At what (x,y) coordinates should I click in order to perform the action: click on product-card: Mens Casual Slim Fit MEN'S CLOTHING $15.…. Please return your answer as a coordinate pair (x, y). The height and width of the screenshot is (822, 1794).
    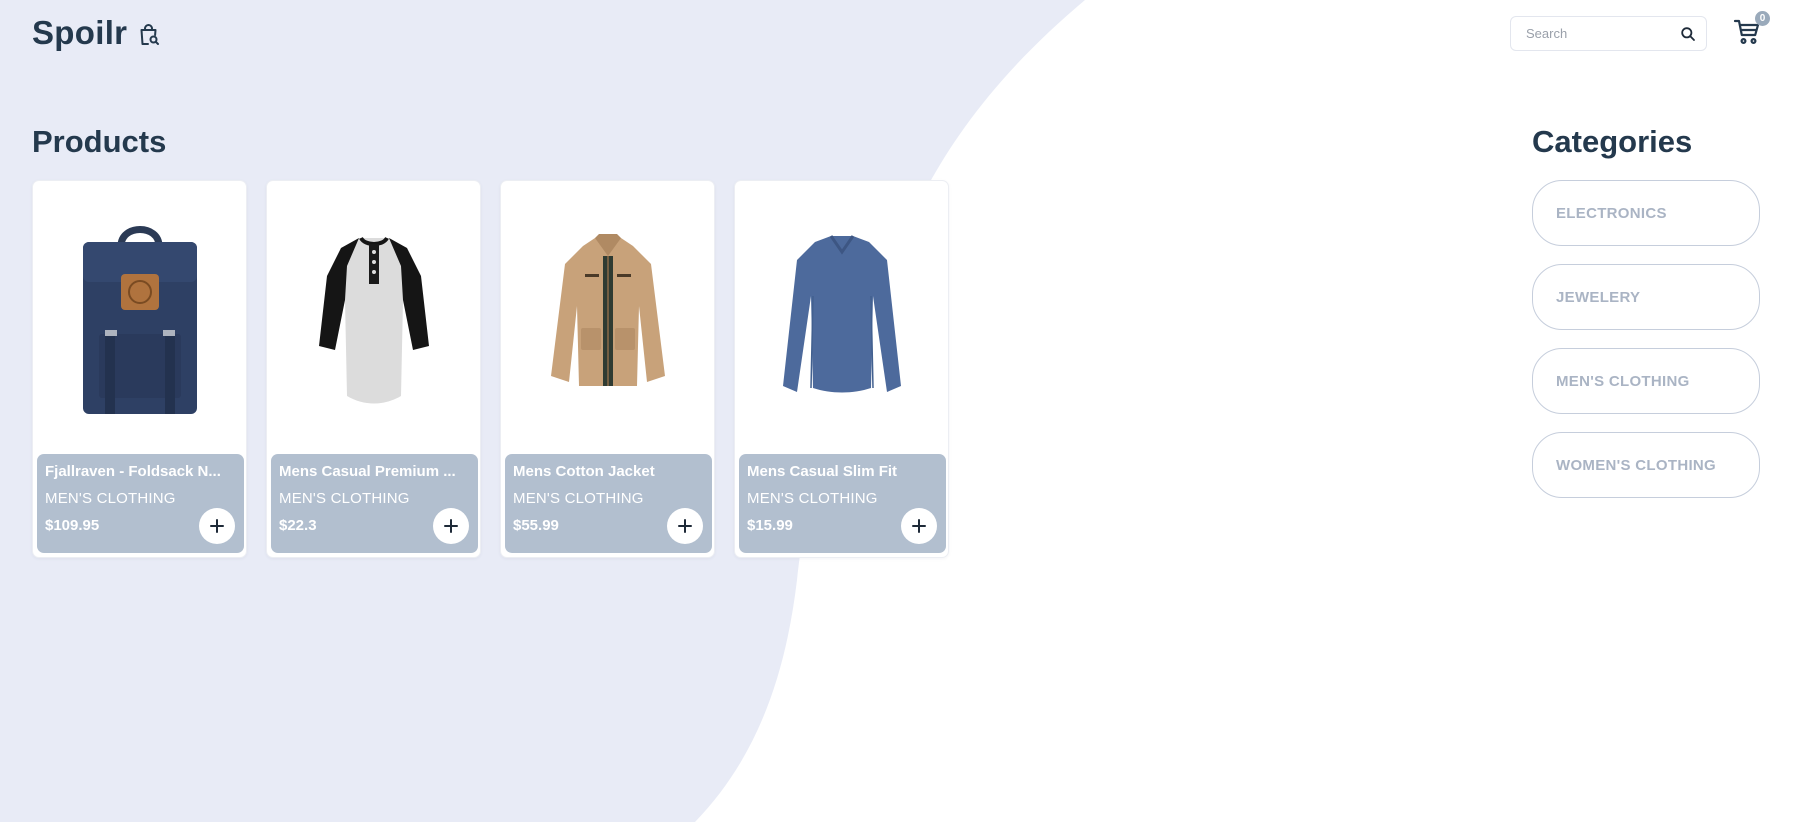
    Looking at the image, I should click on (841, 369).